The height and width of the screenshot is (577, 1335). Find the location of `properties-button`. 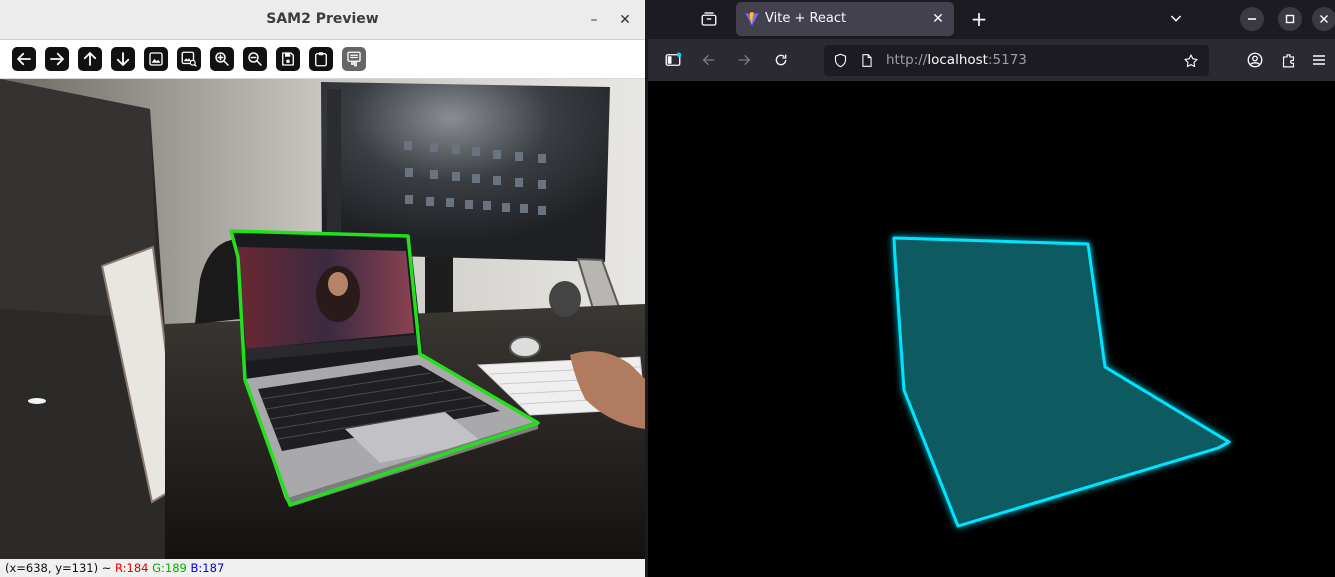

properties-button is located at coordinates (354, 59).